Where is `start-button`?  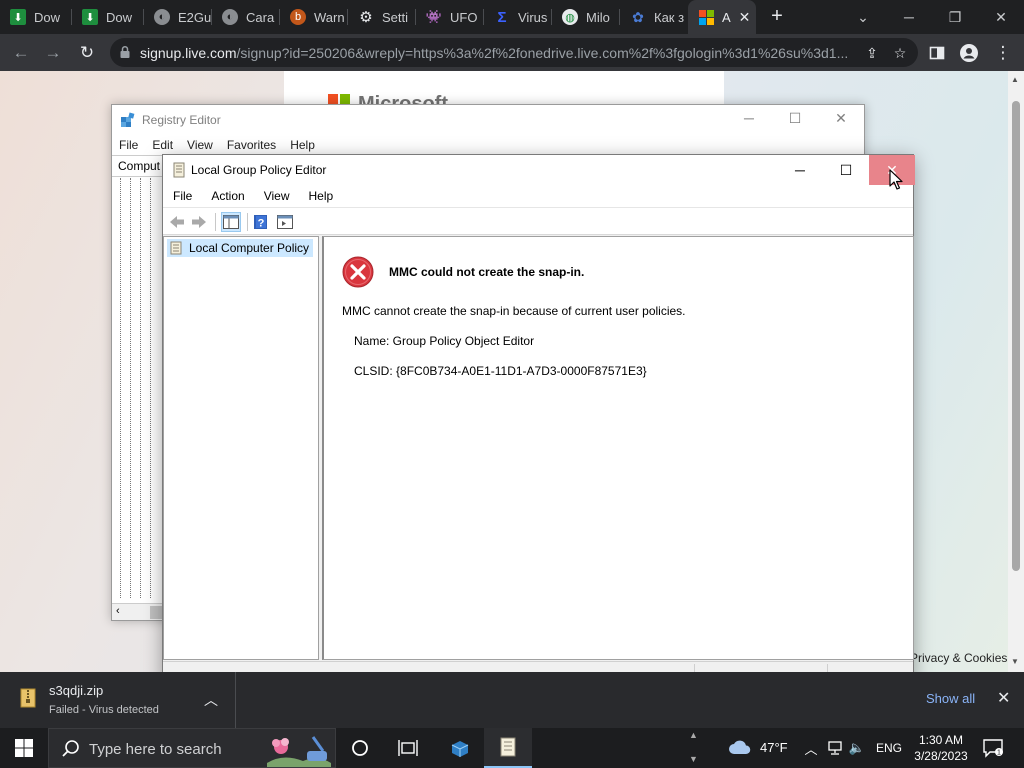 start-button is located at coordinates (24, 748).